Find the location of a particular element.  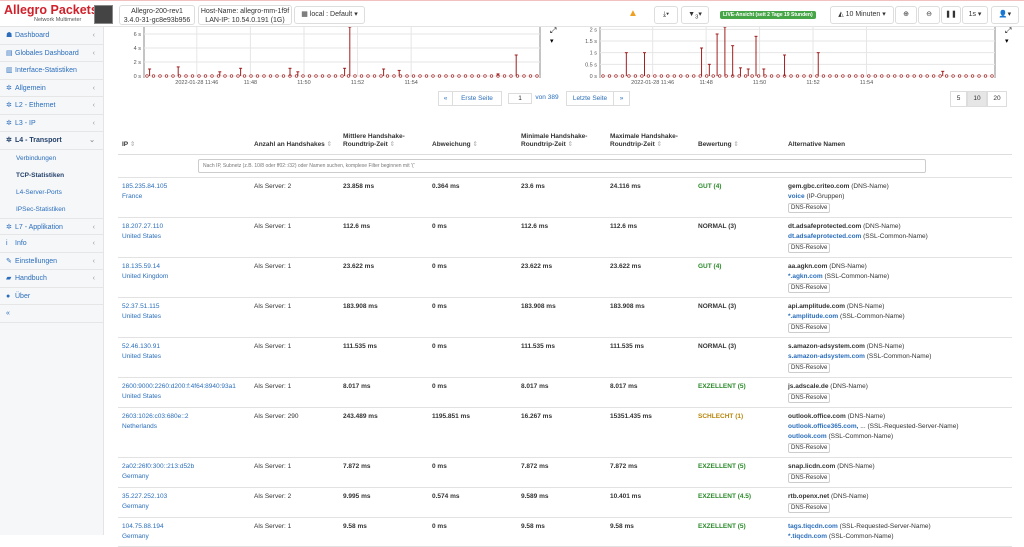

column-header: IP ⇕ is located at coordinates (184, 136).